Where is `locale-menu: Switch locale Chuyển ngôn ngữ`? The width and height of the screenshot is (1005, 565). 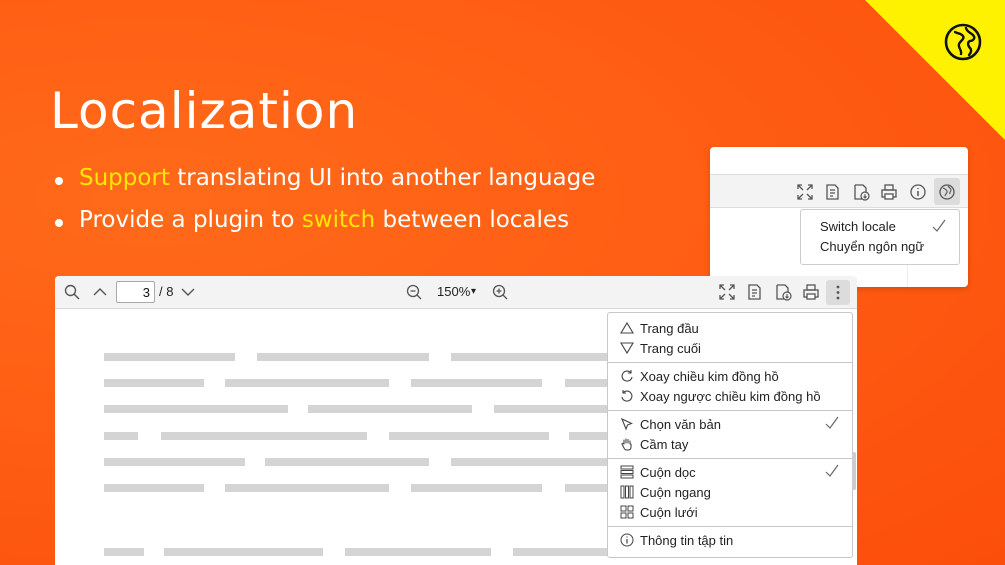
locale-menu: Switch locale Chuyển ngôn ngữ is located at coordinates (880, 237).